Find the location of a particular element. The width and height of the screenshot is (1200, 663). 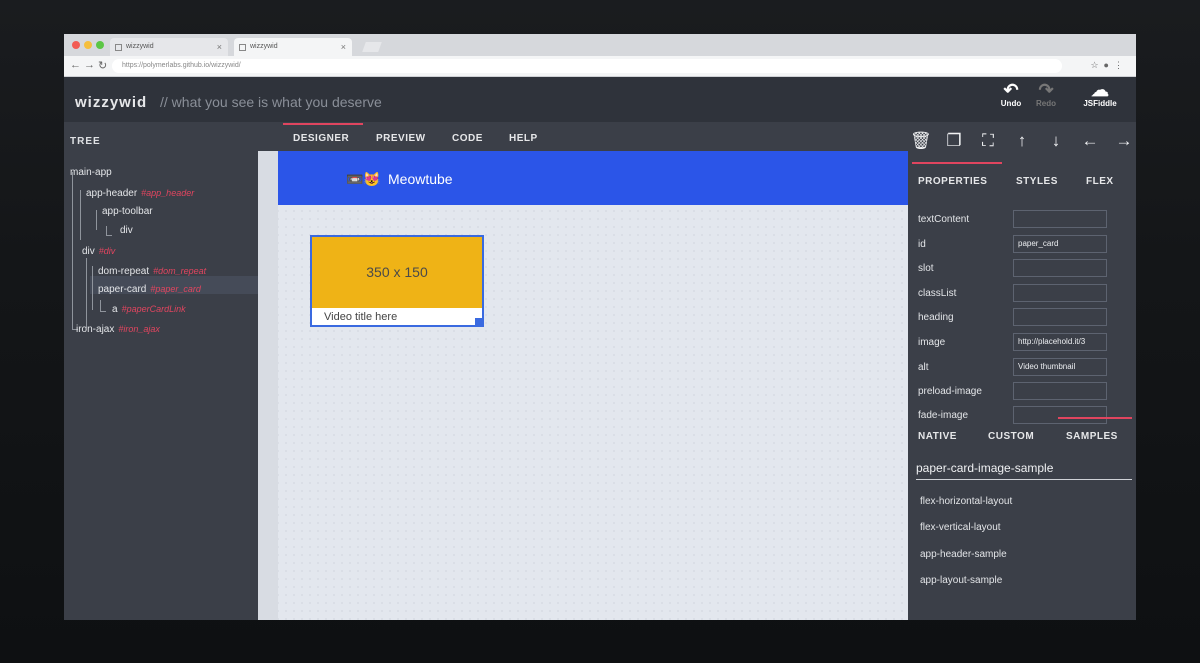

tree-node-paper-card: paper-card #paper_card is located at coordinates (149, 289).